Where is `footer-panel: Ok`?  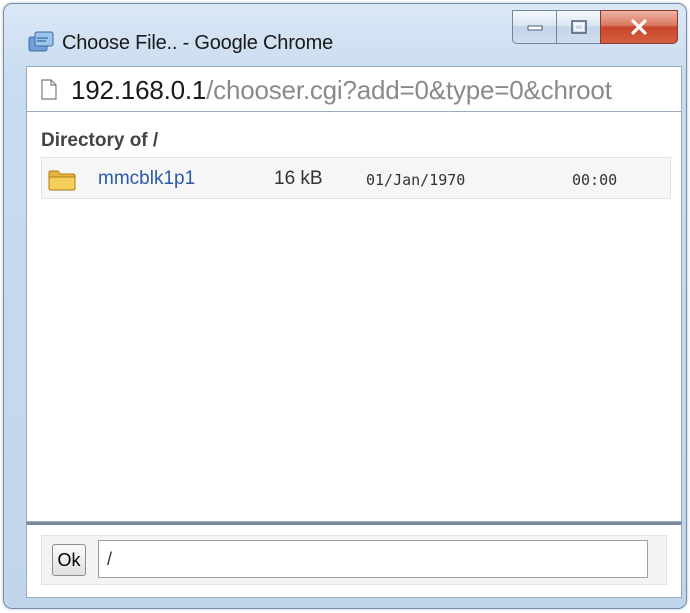 footer-panel: Ok is located at coordinates (354, 560).